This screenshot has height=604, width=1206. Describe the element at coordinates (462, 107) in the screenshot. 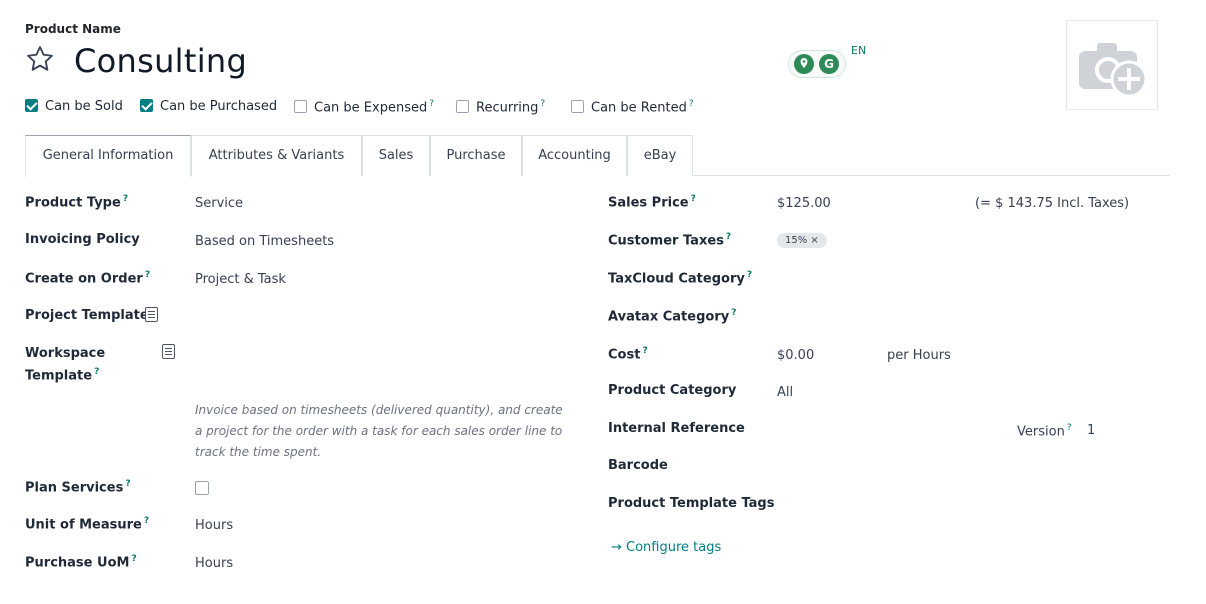

I see `recurring-checkbox` at that location.